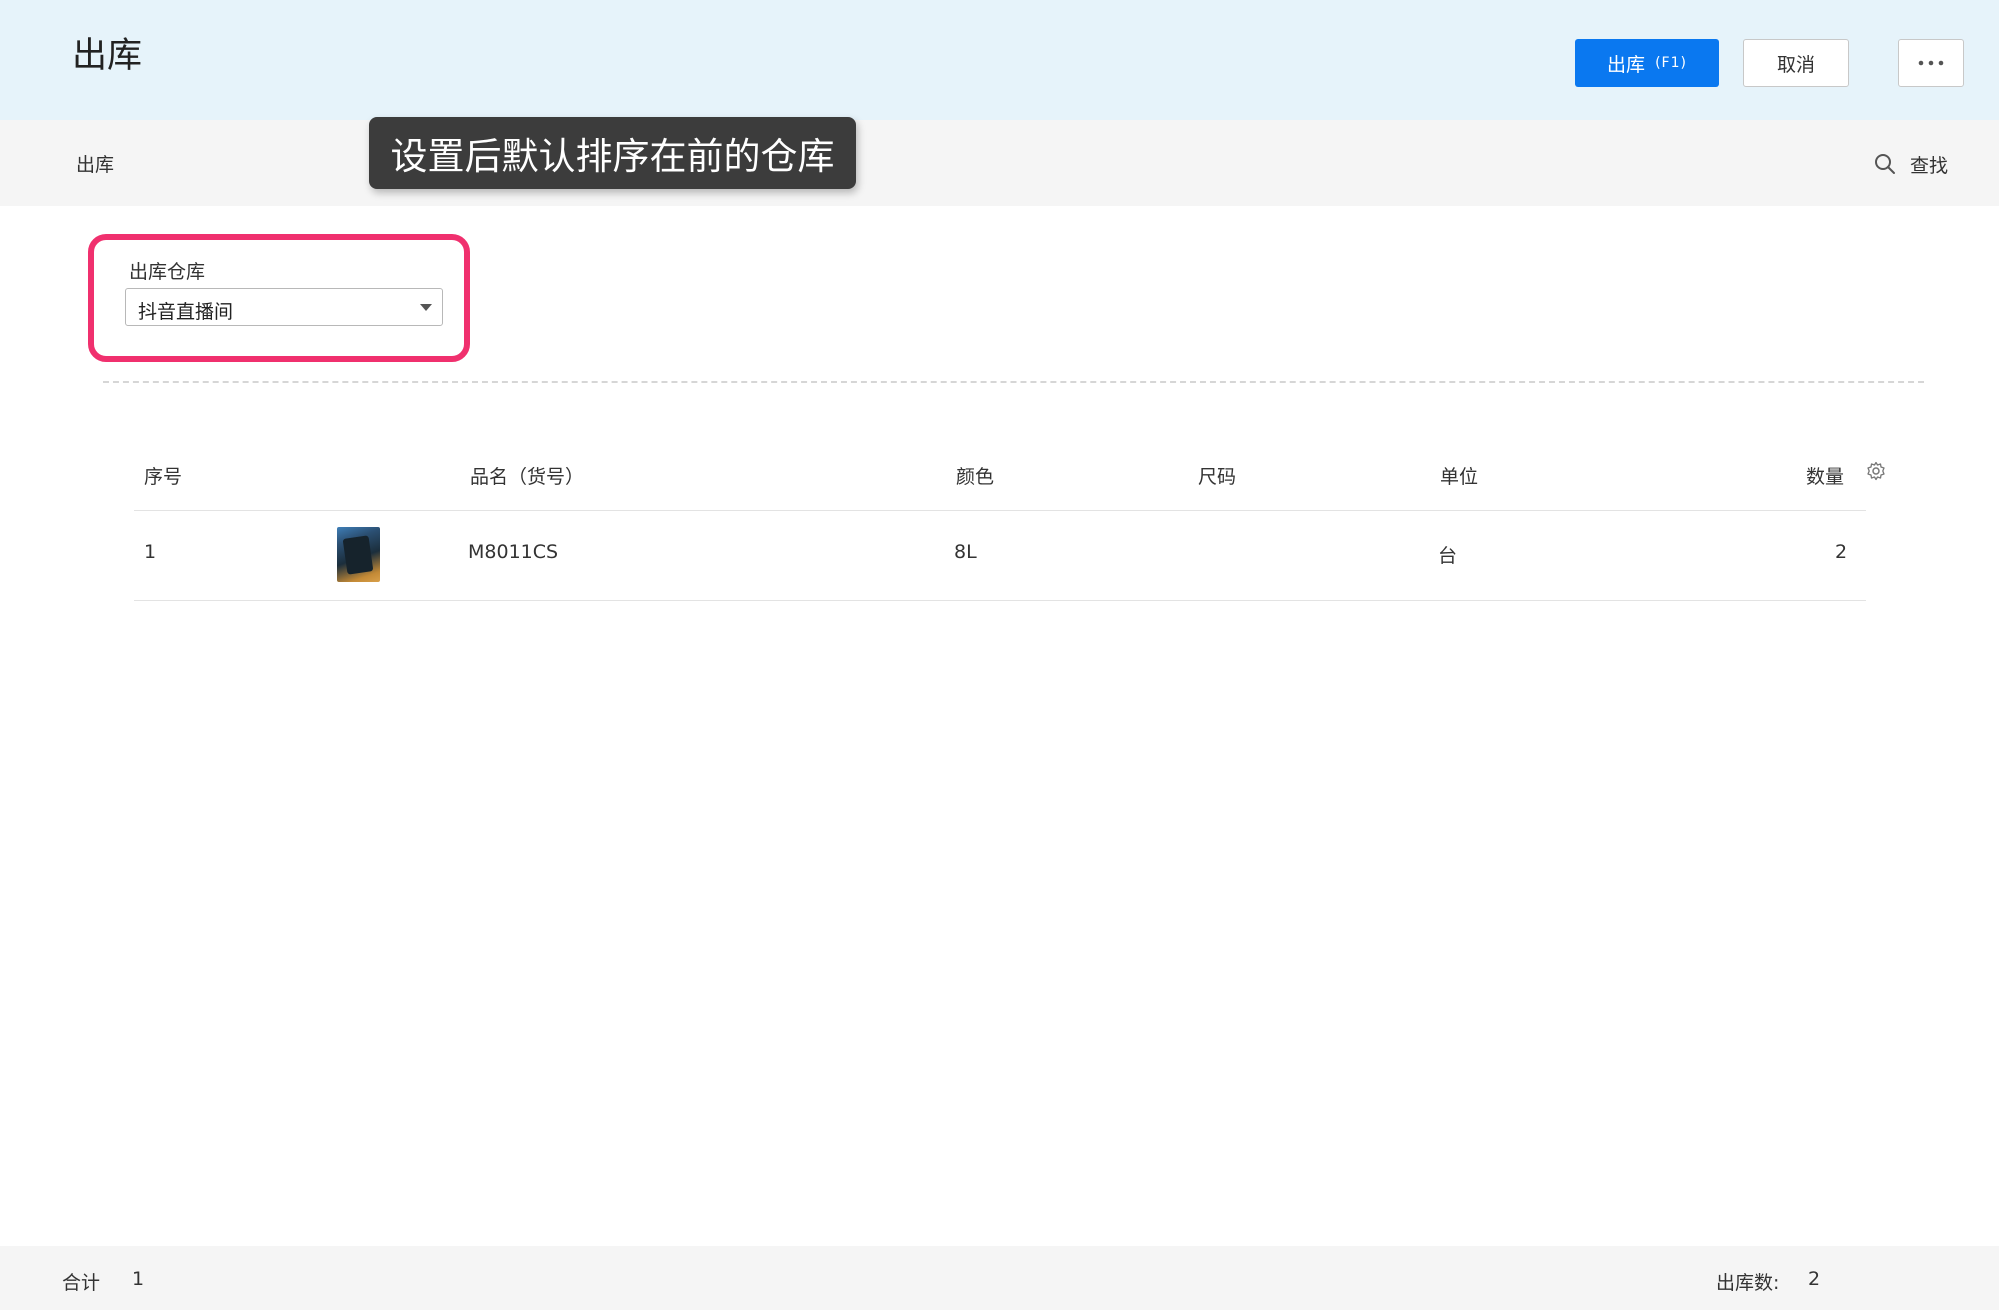 The height and width of the screenshot is (1310, 1999). I want to click on table-header: 序号 品名（货号） 颜色 尺码 单位 数量, so click(1000, 480).